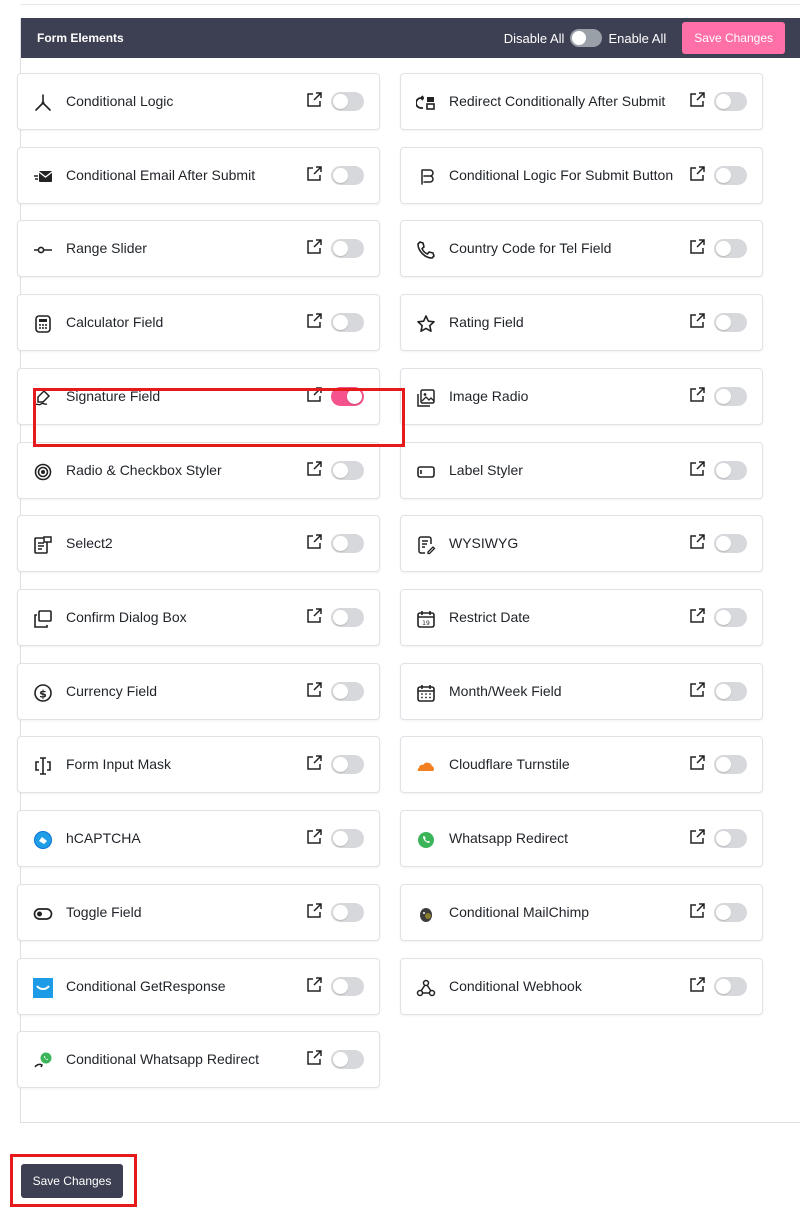  I want to click on element-label: Select2, so click(89, 543).